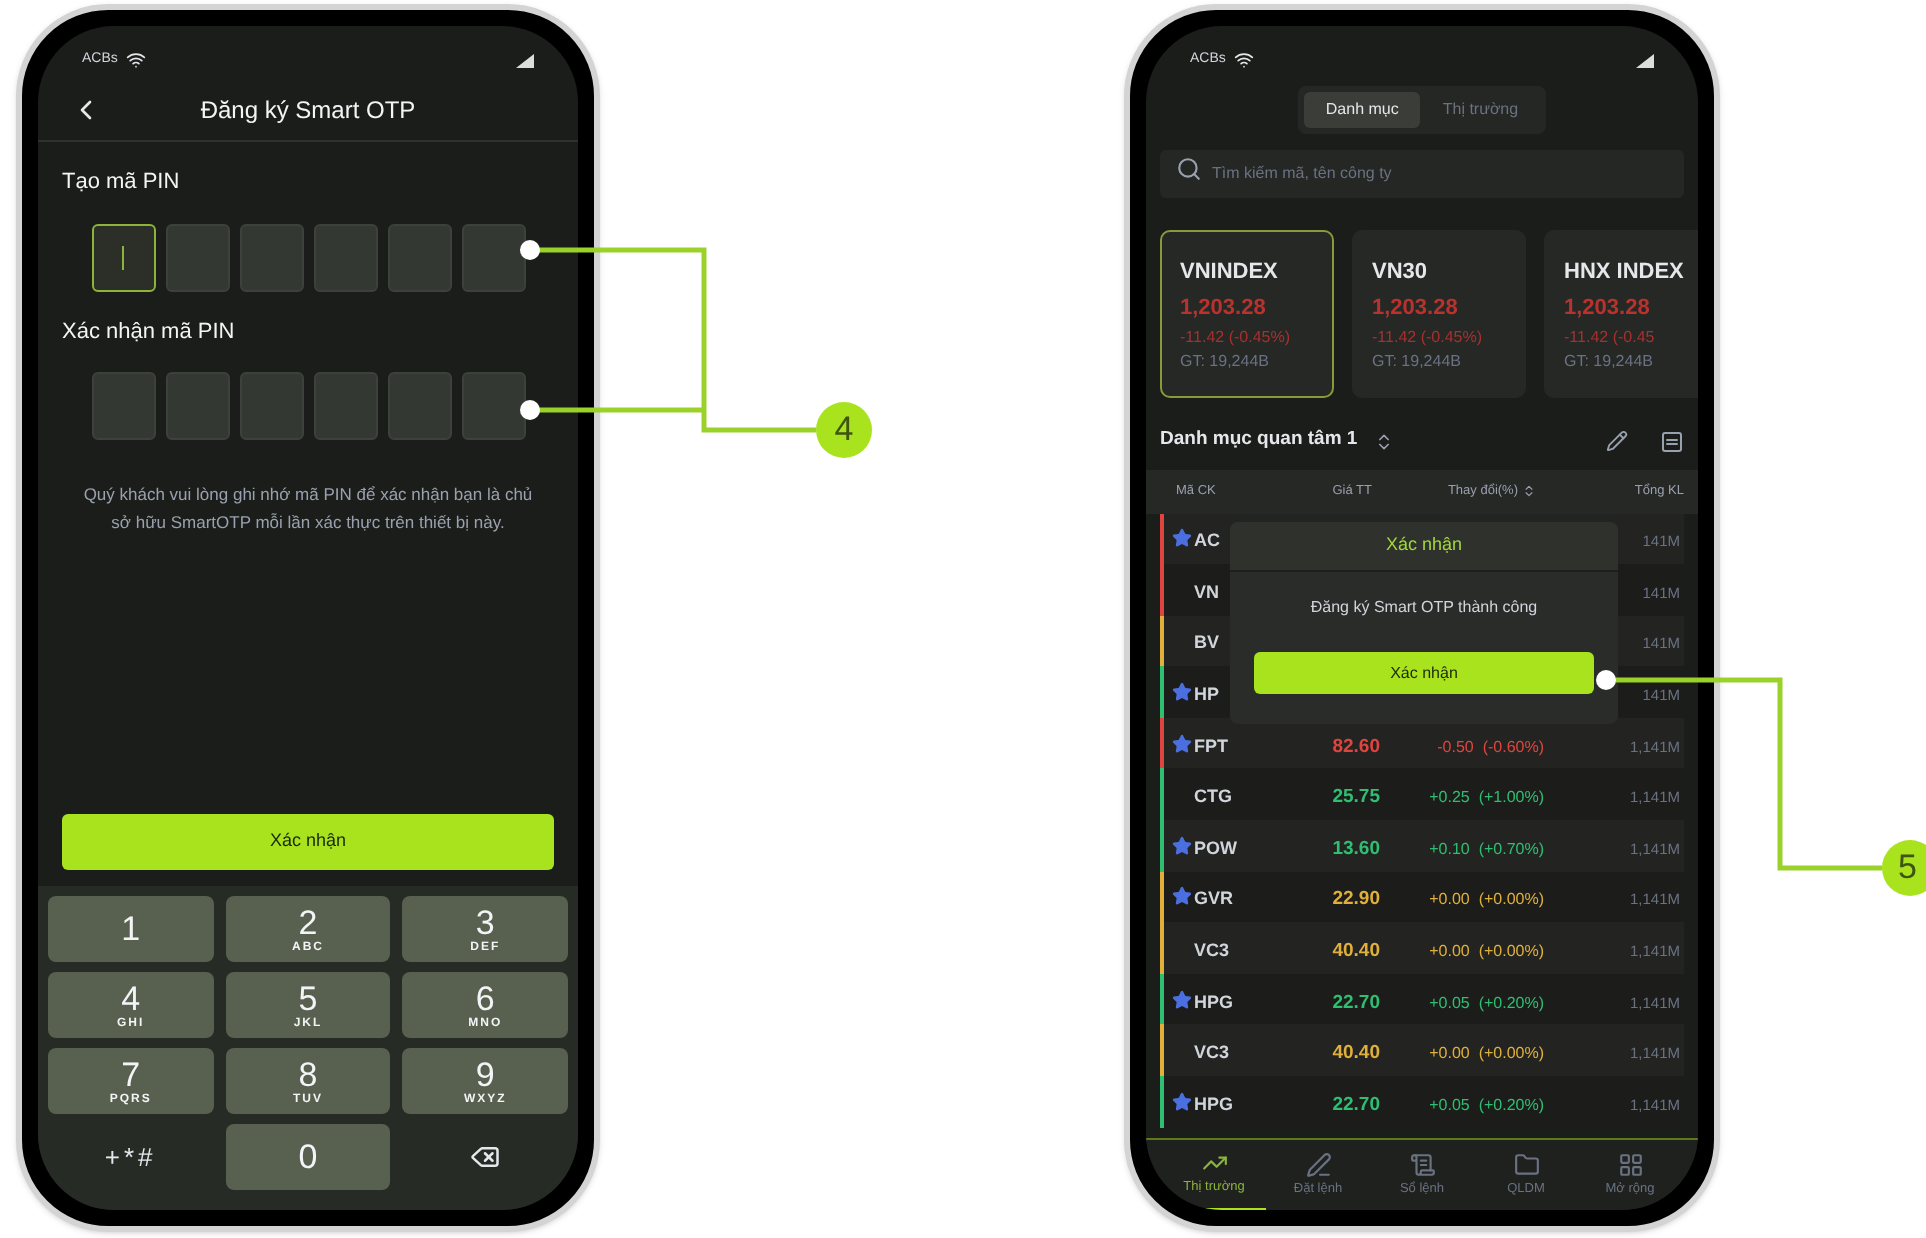 This screenshot has width=1926, height=1238. Describe the element at coordinates (1630, 1164) in the screenshot. I see `grid-icon` at that location.